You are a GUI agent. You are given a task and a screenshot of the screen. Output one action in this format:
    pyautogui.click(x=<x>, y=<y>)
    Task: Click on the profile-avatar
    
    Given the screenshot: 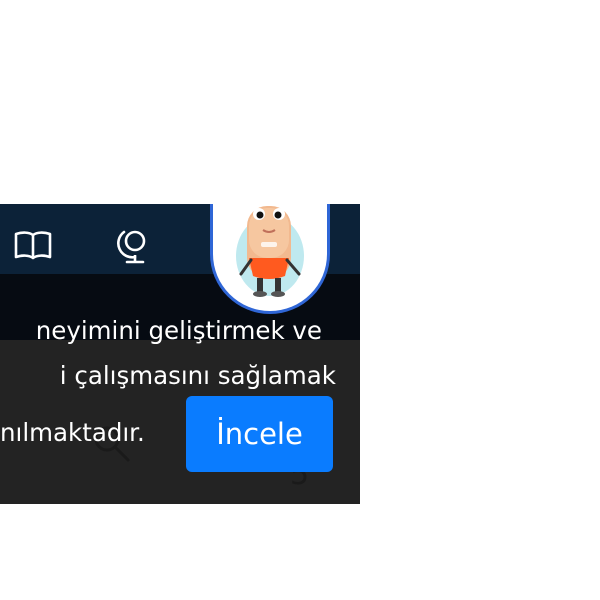 What is the action you would take?
    pyautogui.click(x=270, y=259)
    